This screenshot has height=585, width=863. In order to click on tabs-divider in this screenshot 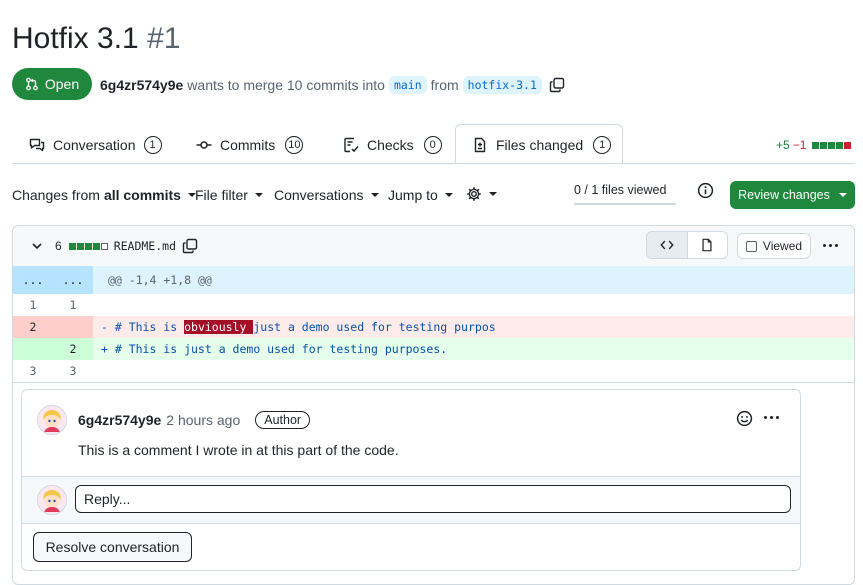, I will do `click(433, 163)`.